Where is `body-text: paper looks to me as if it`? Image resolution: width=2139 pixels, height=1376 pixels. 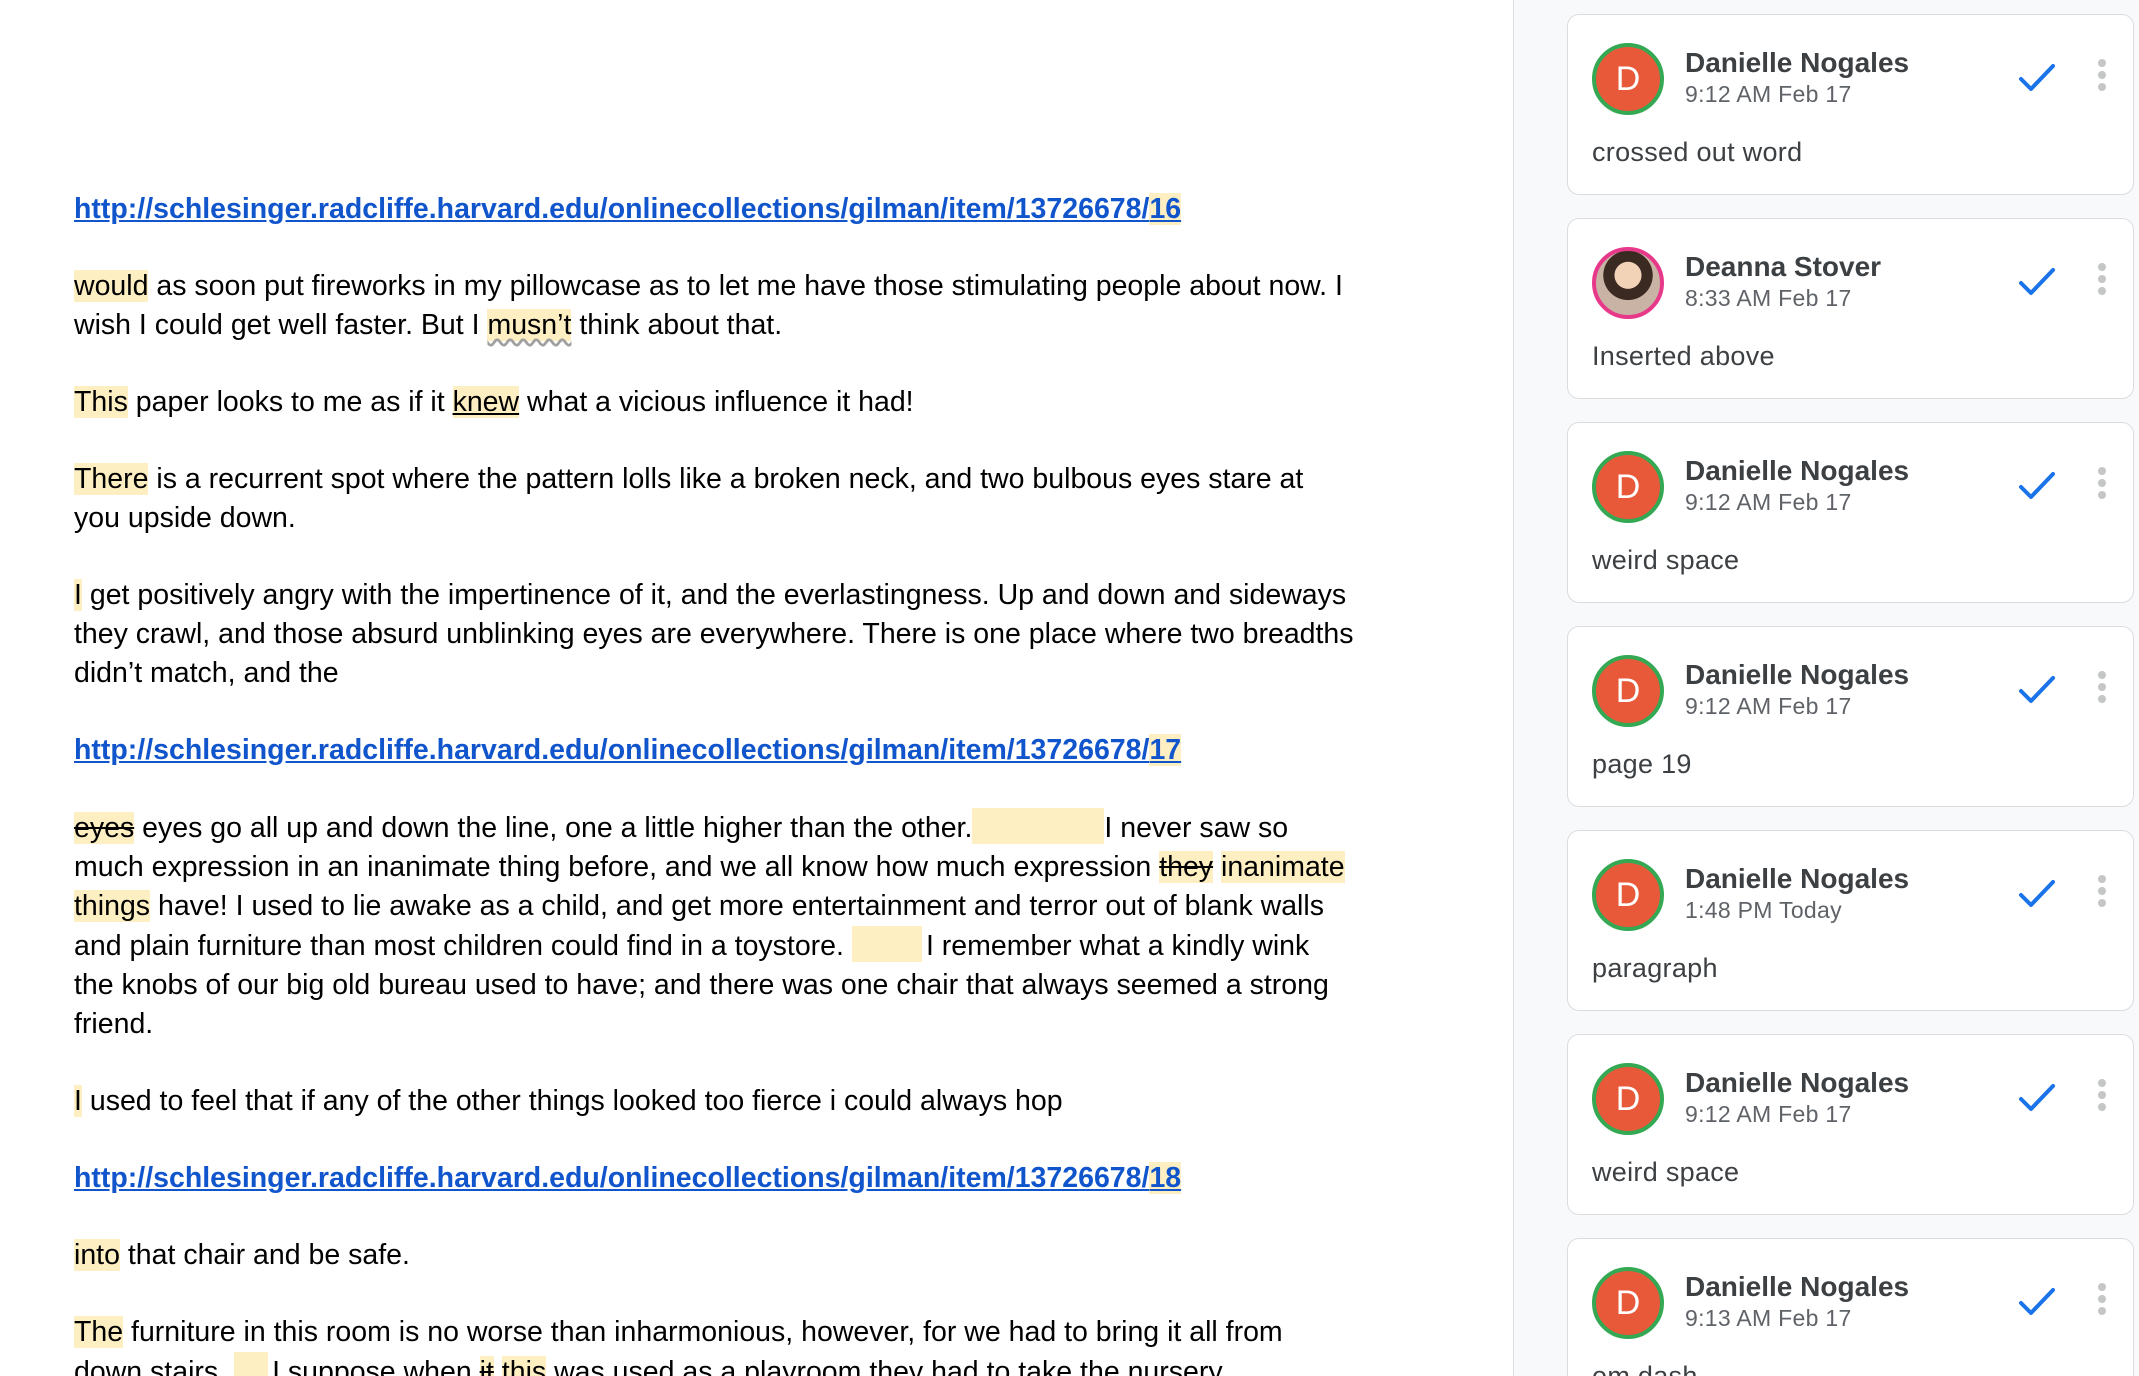
body-text: paper looks to me as if it is located at coordinates (290, 402).